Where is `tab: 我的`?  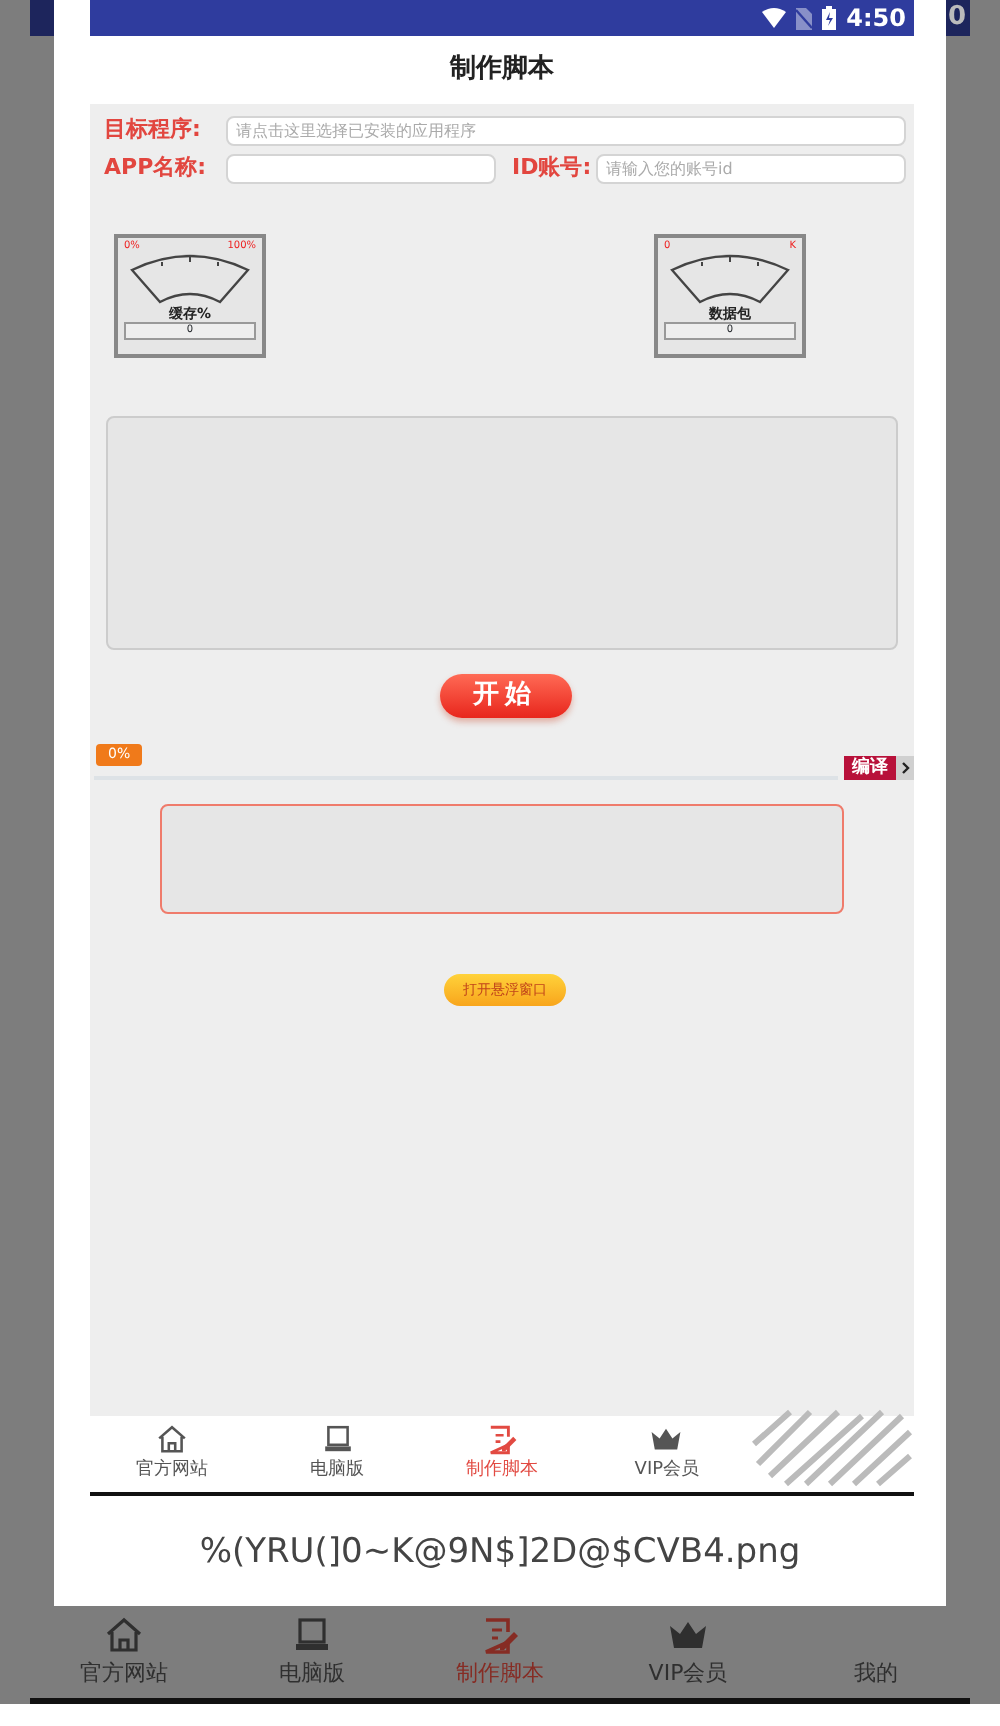
tab: 我的 is located at coordinates (876, 1653).